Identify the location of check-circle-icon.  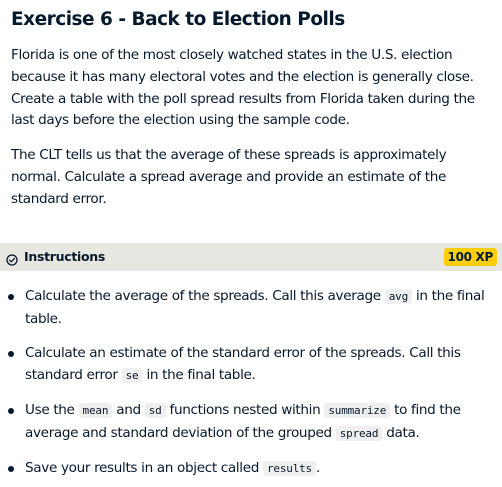
(12, 258).